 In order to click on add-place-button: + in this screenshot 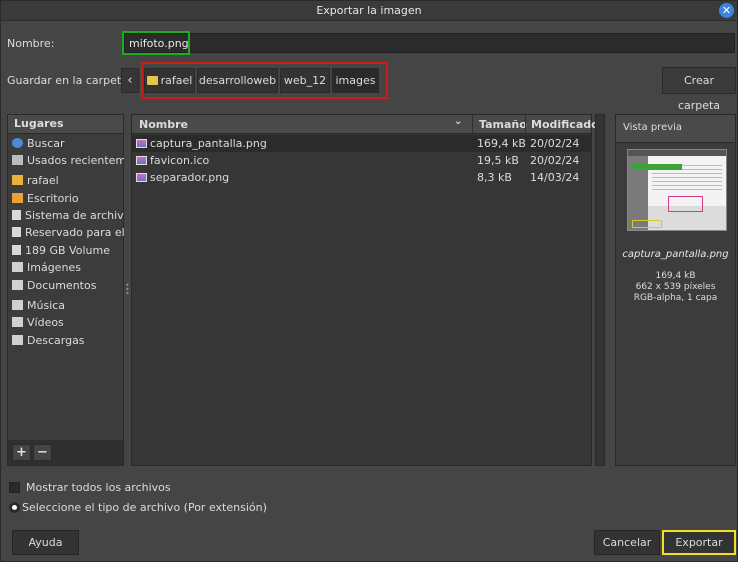, I will do `click(21, 452)`.